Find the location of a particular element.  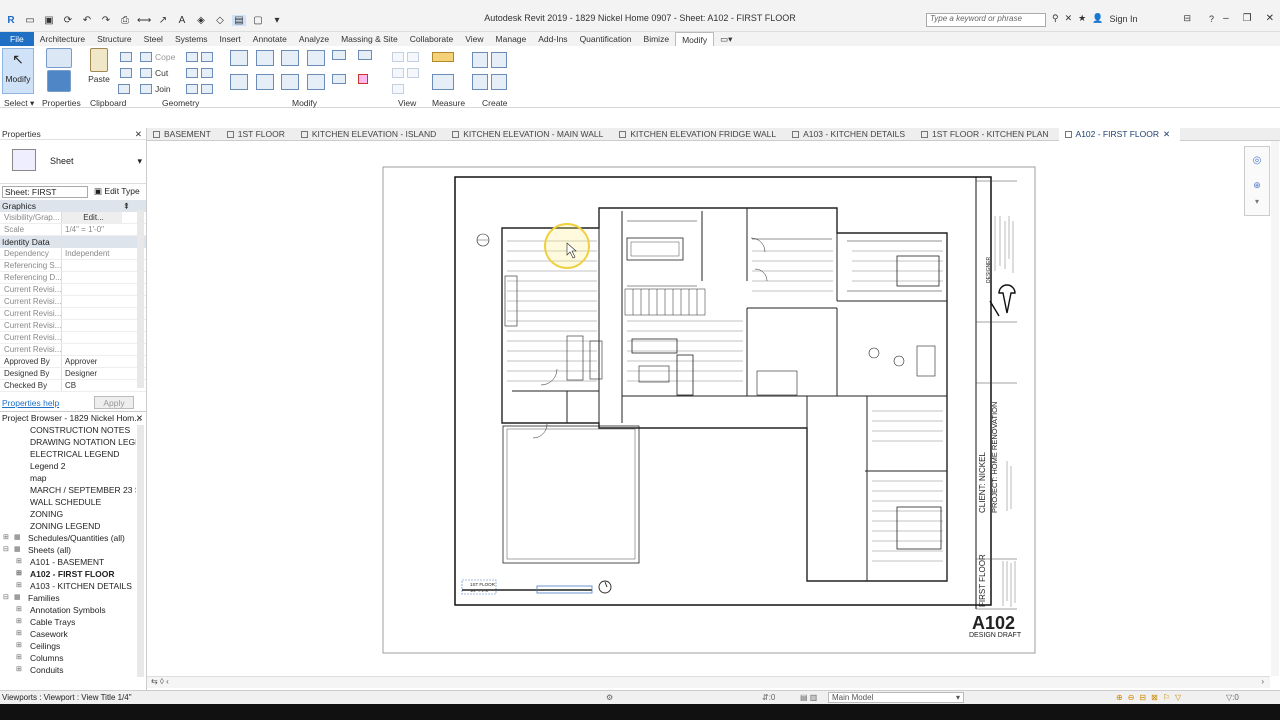

match-type-icon is located at coordinates (124, 89).